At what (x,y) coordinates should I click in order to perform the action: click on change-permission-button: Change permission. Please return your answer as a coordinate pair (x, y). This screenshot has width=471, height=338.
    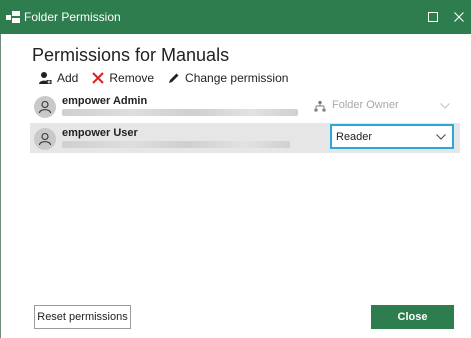
    Looking at the image, I should click on (228, 78).